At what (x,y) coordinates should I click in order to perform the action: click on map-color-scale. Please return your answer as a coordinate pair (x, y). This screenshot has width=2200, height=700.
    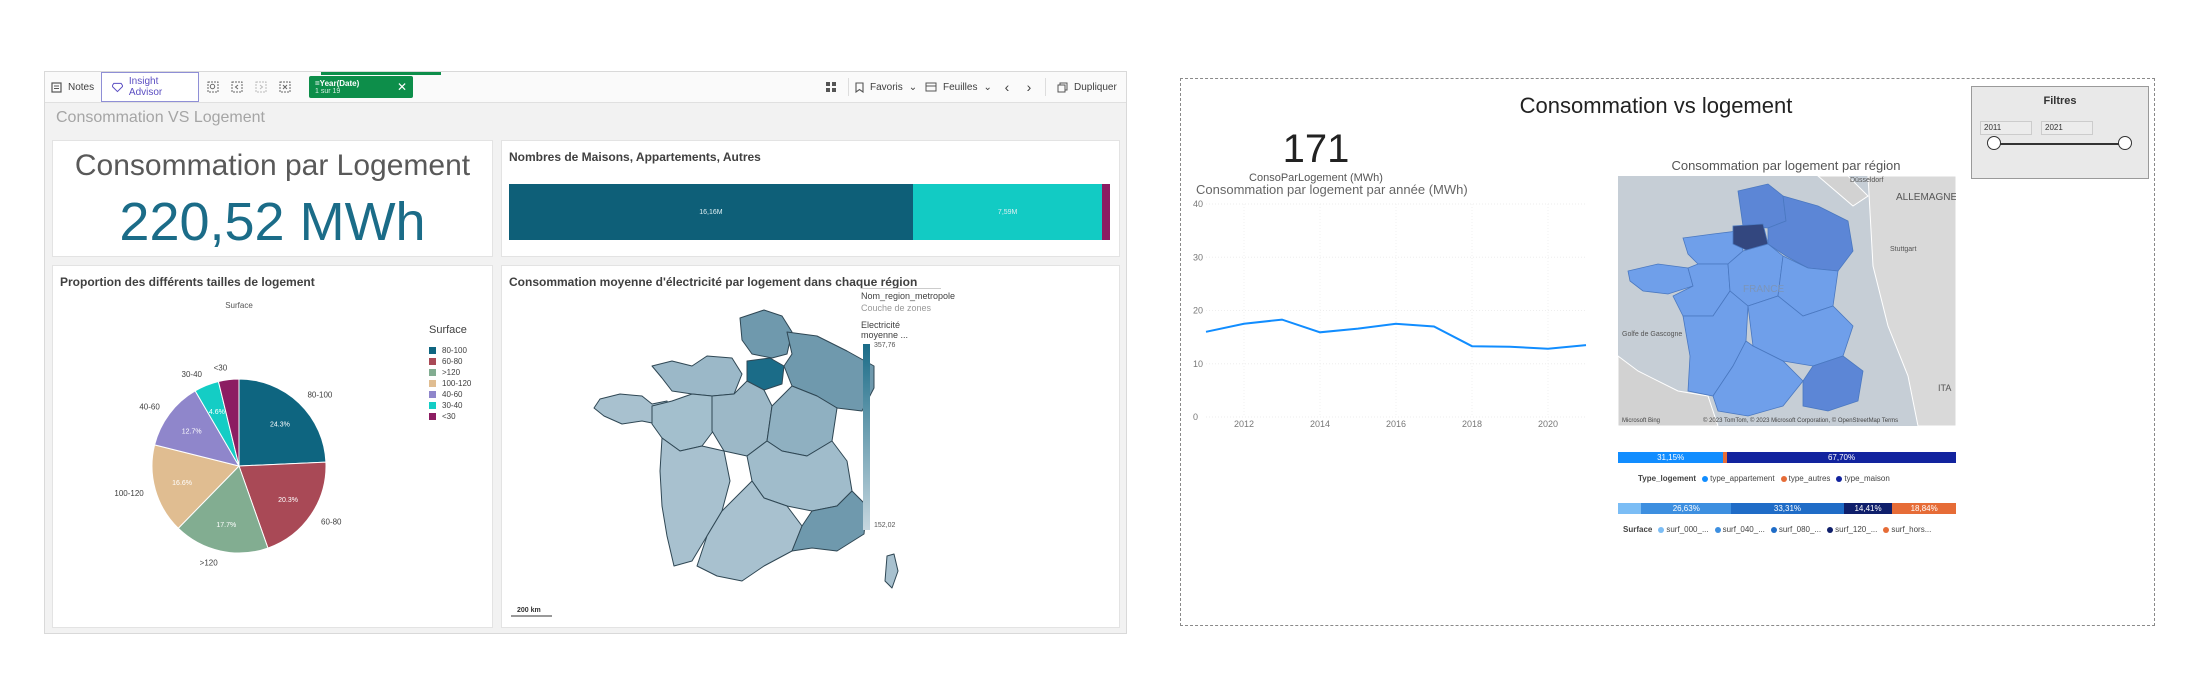
    Looking at the image, I should click on (866, 437).